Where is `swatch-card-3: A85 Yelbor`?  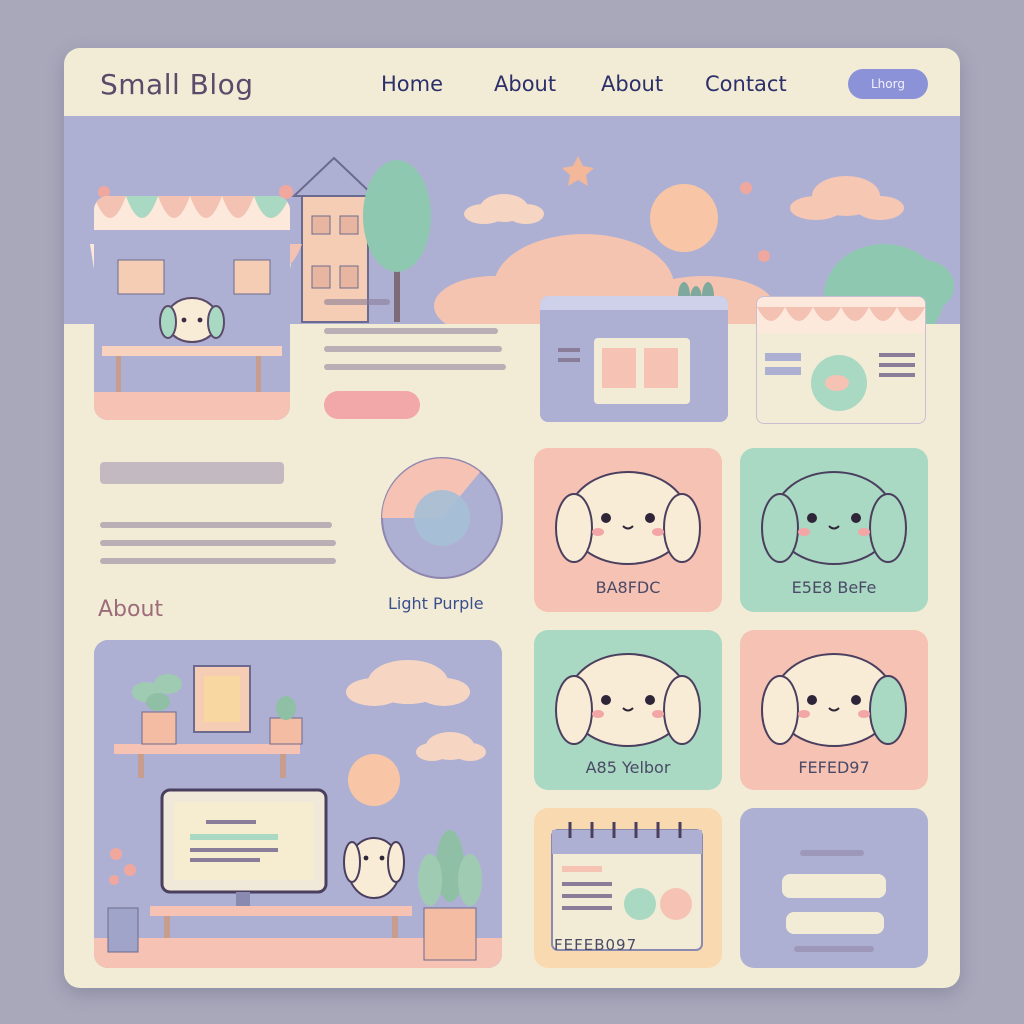
swatch-card-3: A85 Yelbor is located at coordinates (628, 710).